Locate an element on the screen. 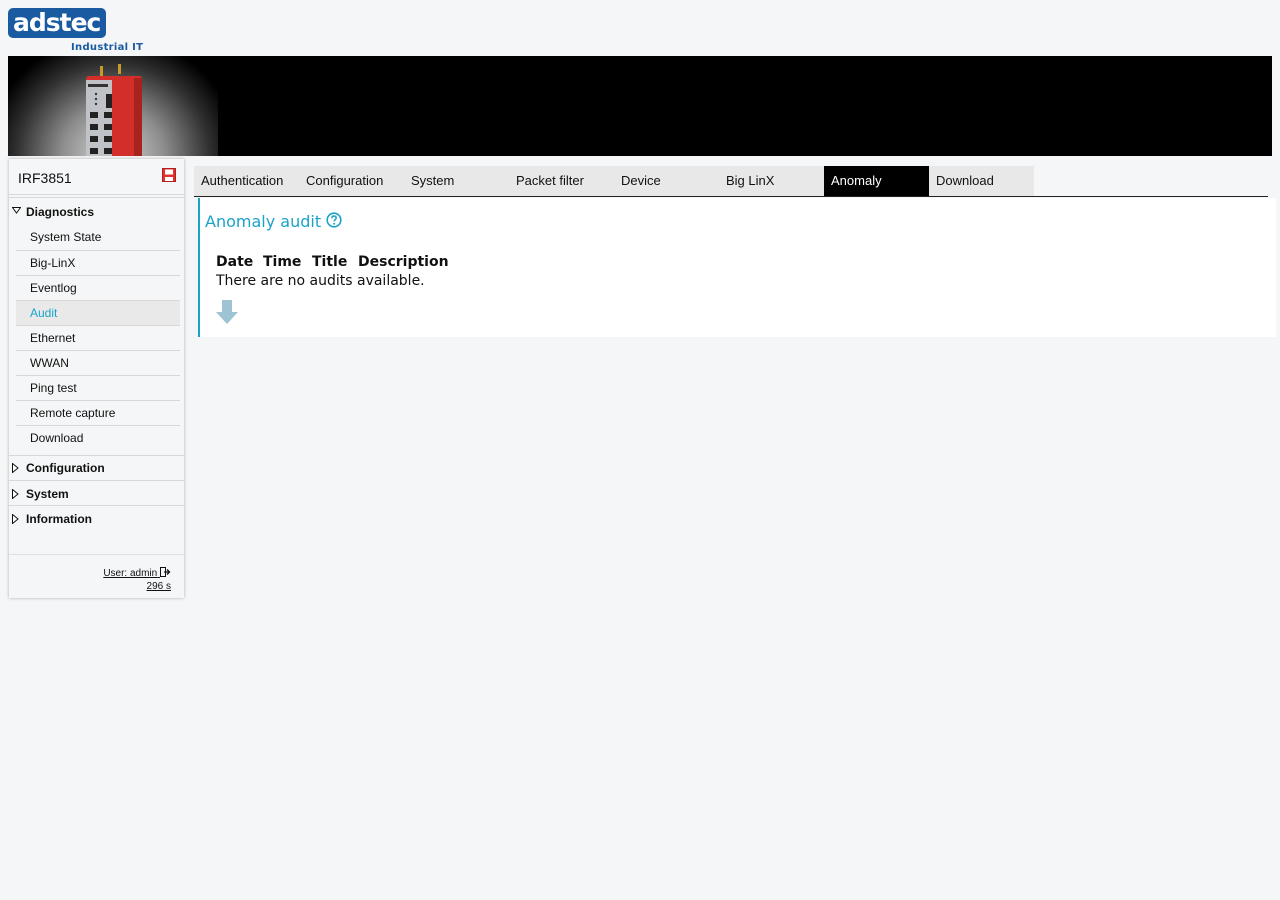  logo-tagline: Industrial IT is located at coordinates (107, 47).